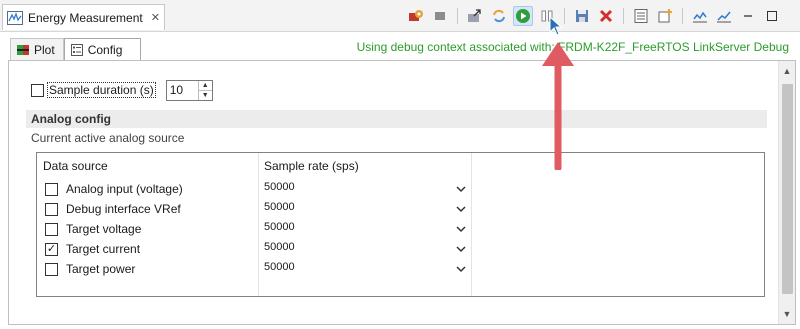 The height and width of the screenshot is (329, 800). I want to click on tab-plot: Plot, so click(37, 49).